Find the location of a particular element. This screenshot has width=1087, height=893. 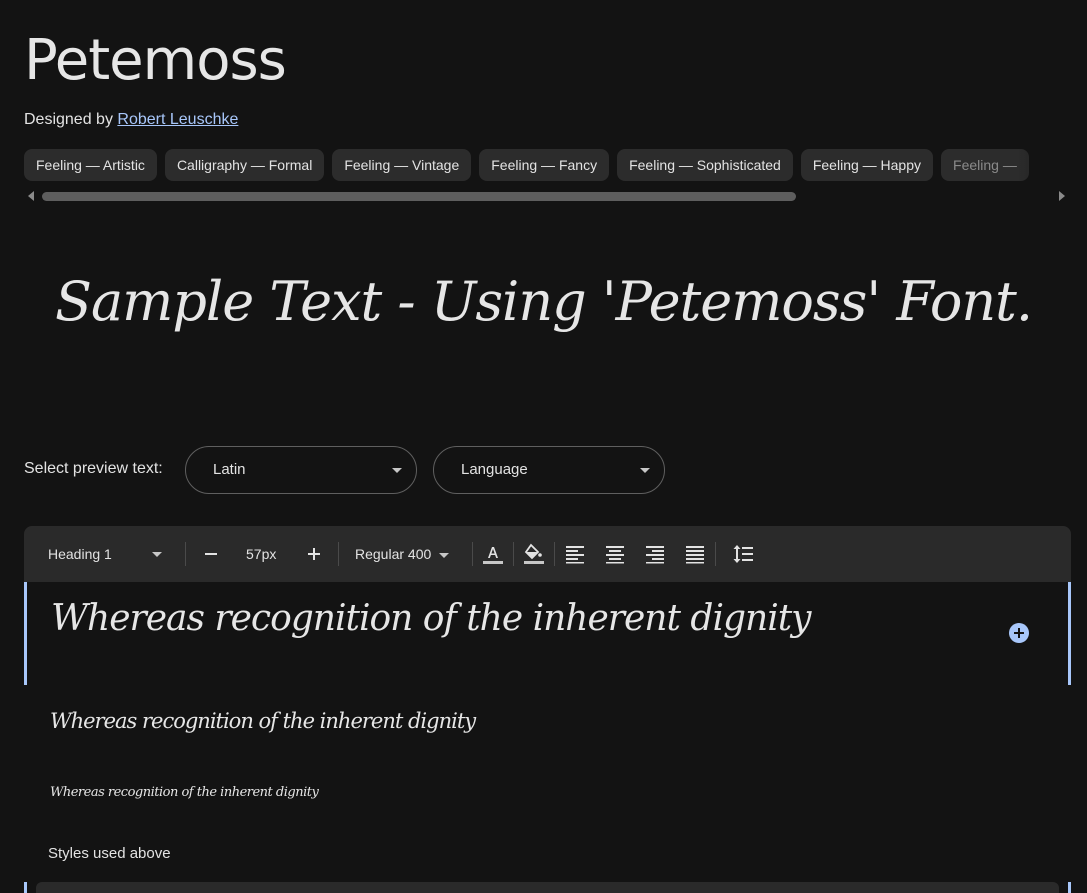

align-center-icon is located at coordinates (615, 554).